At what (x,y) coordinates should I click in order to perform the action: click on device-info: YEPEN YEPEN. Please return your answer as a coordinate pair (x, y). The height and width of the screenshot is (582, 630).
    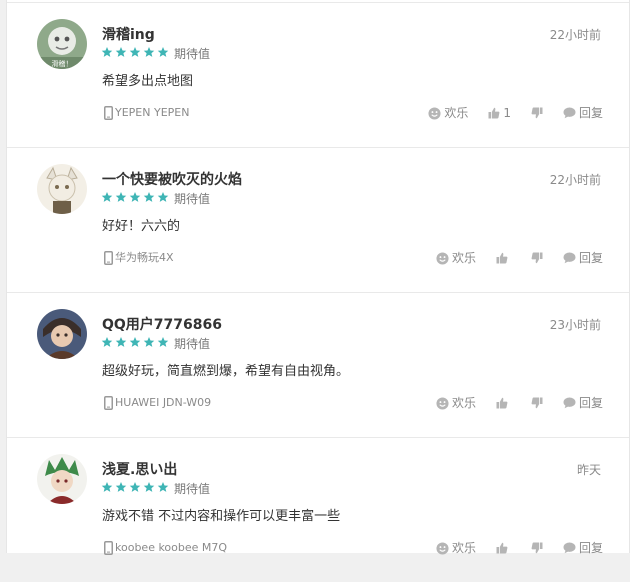
    Looking at the image, I should click on (146, 113).